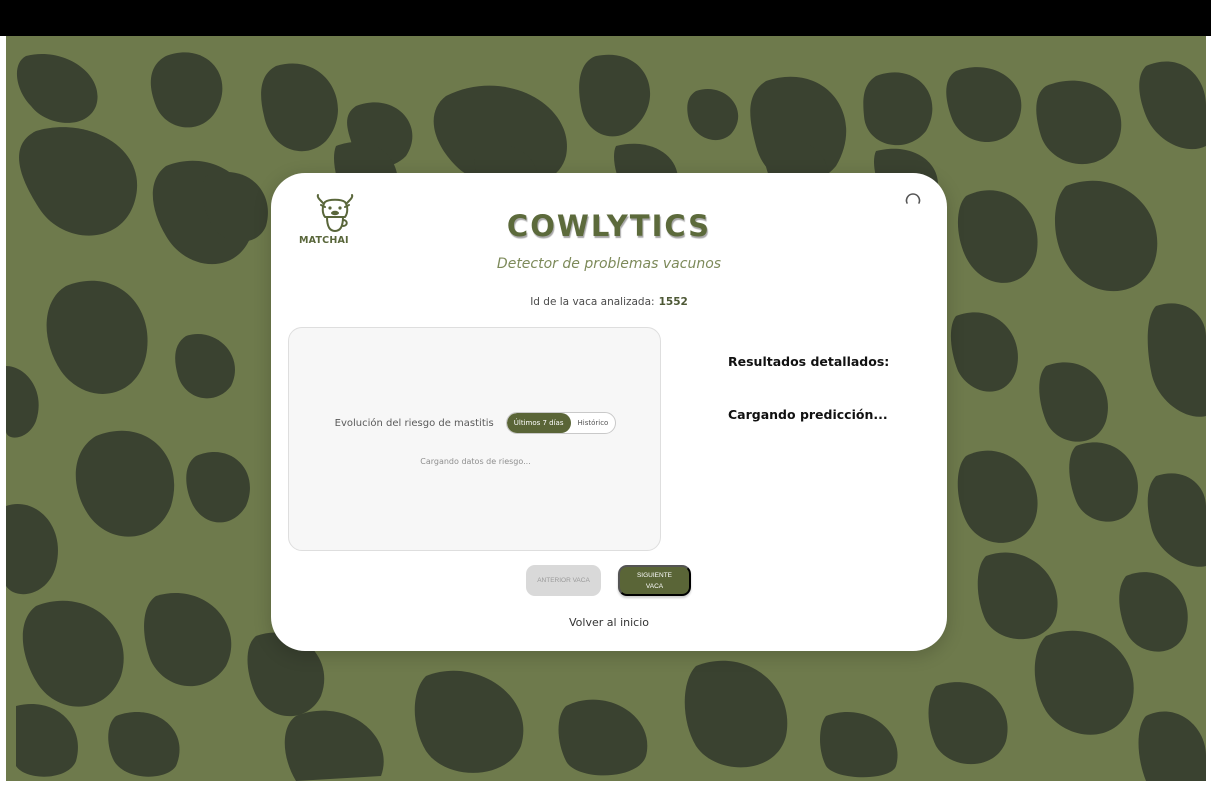  What do you see at coordinates (609, 264) in the screenshot?
I see `app-subtitle: Detector de problemas vacunos` at bounding box center [609, 264].